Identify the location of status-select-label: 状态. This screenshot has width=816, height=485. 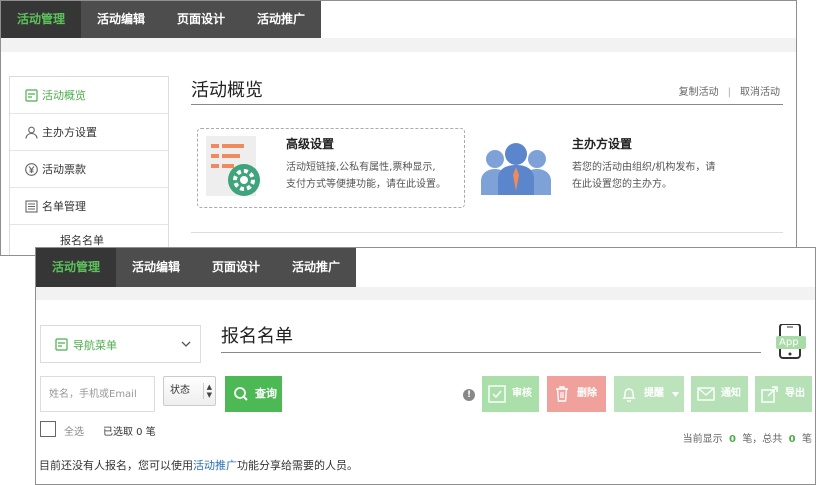
(180, 390).